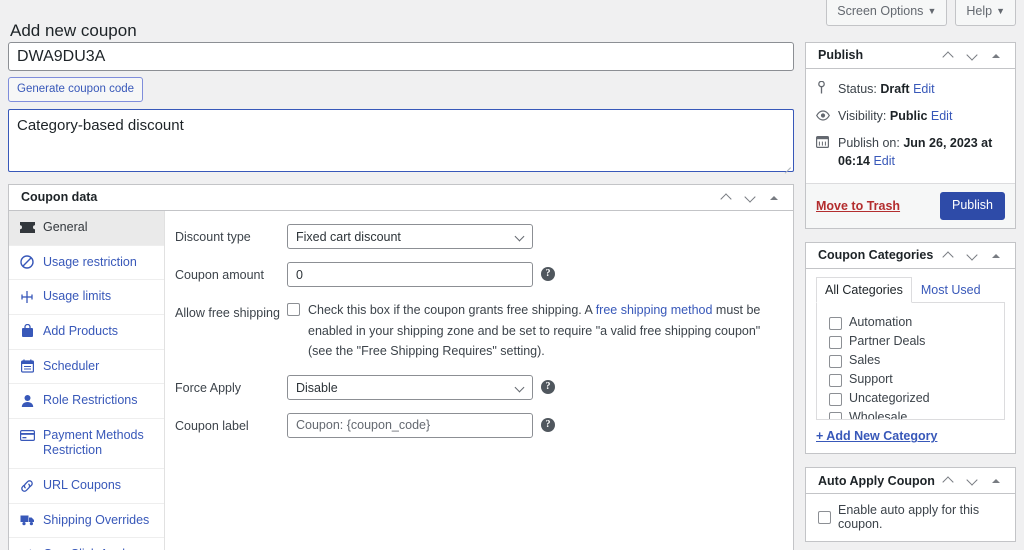 This screenshot has height=550, width=1024. What do you see at coordinates (27, 331) in the screenshot?
I see `bag-icon` at bounding box center [27, 331].